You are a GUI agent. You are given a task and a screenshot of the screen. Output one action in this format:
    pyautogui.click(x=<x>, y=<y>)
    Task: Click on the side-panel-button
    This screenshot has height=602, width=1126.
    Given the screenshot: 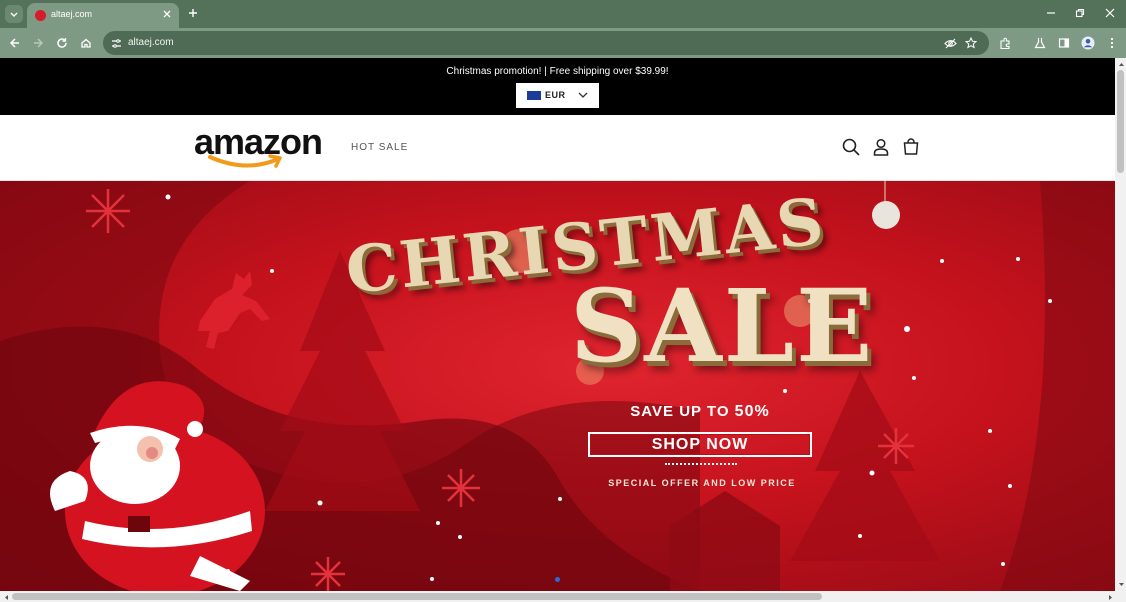 What is the action you would take?
    pyautogui.click(x=1064, y=43)
    